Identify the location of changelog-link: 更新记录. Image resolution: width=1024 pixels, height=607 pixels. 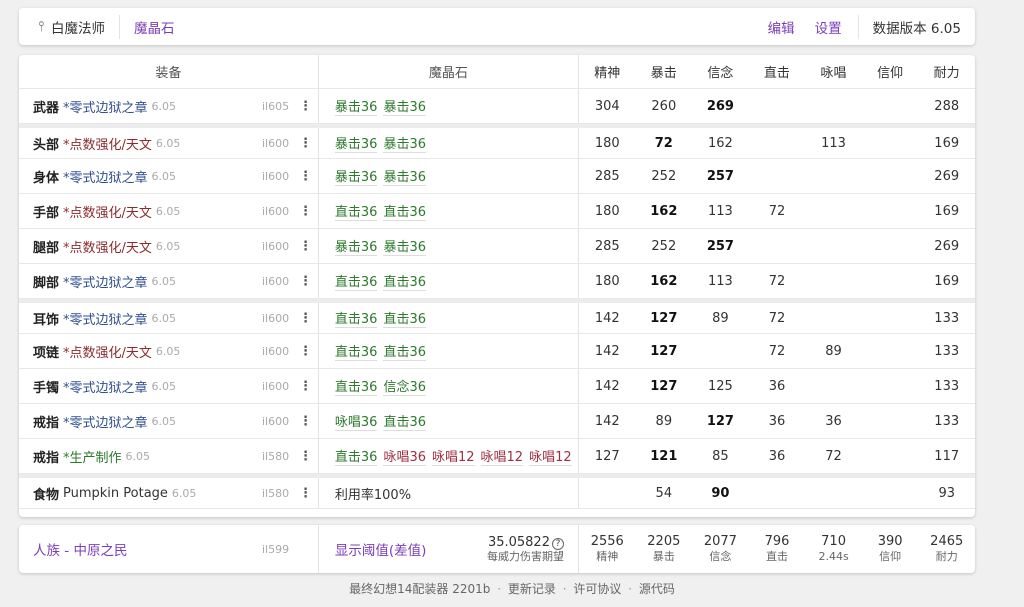
(532, 589).